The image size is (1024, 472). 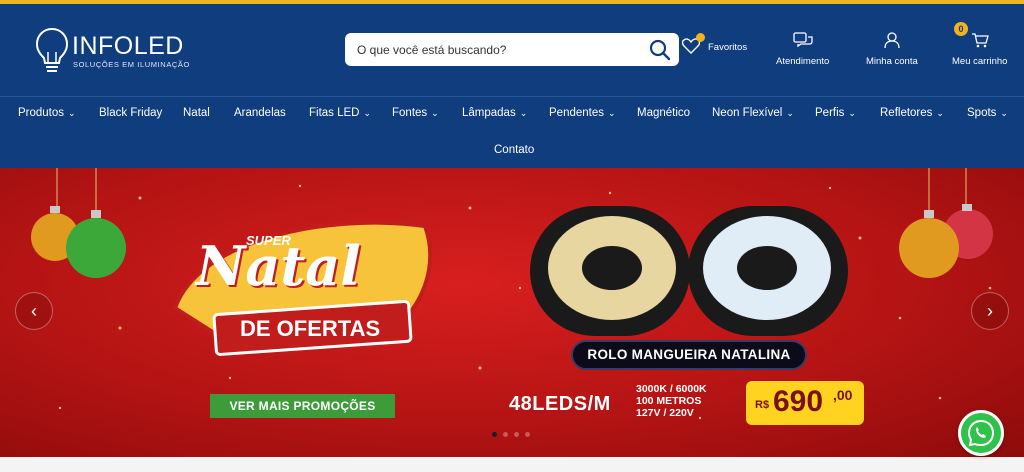 I want to click on nav-label: Neon Flexível, so click(x=747, y=113).